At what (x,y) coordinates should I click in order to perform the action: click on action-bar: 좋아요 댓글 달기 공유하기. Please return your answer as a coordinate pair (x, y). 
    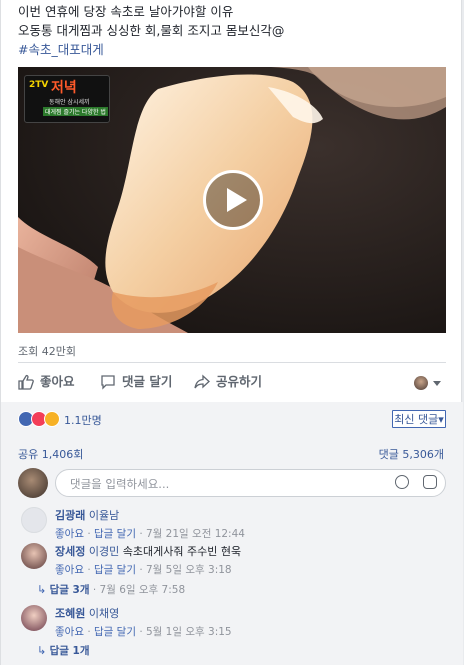
    Looking at the image, I should click on (232, 382).